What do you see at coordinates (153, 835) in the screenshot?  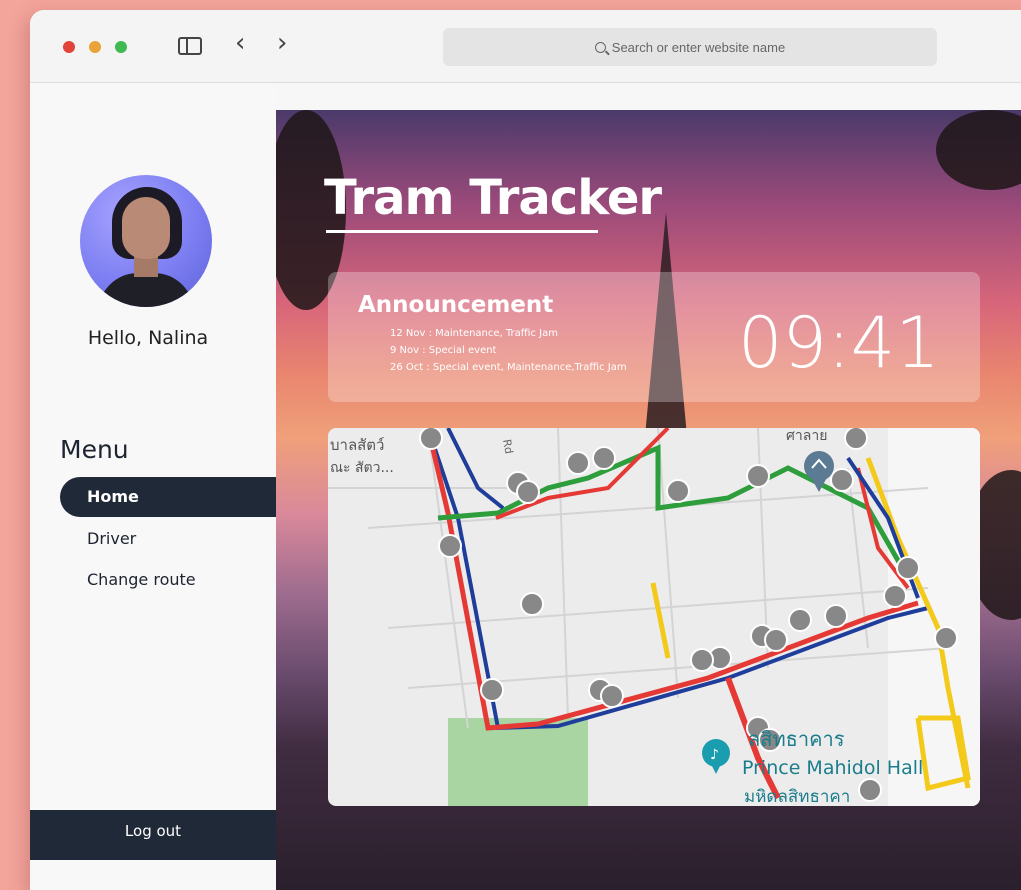 I see `logout-button: Log out` at bounding box center [153, 835].